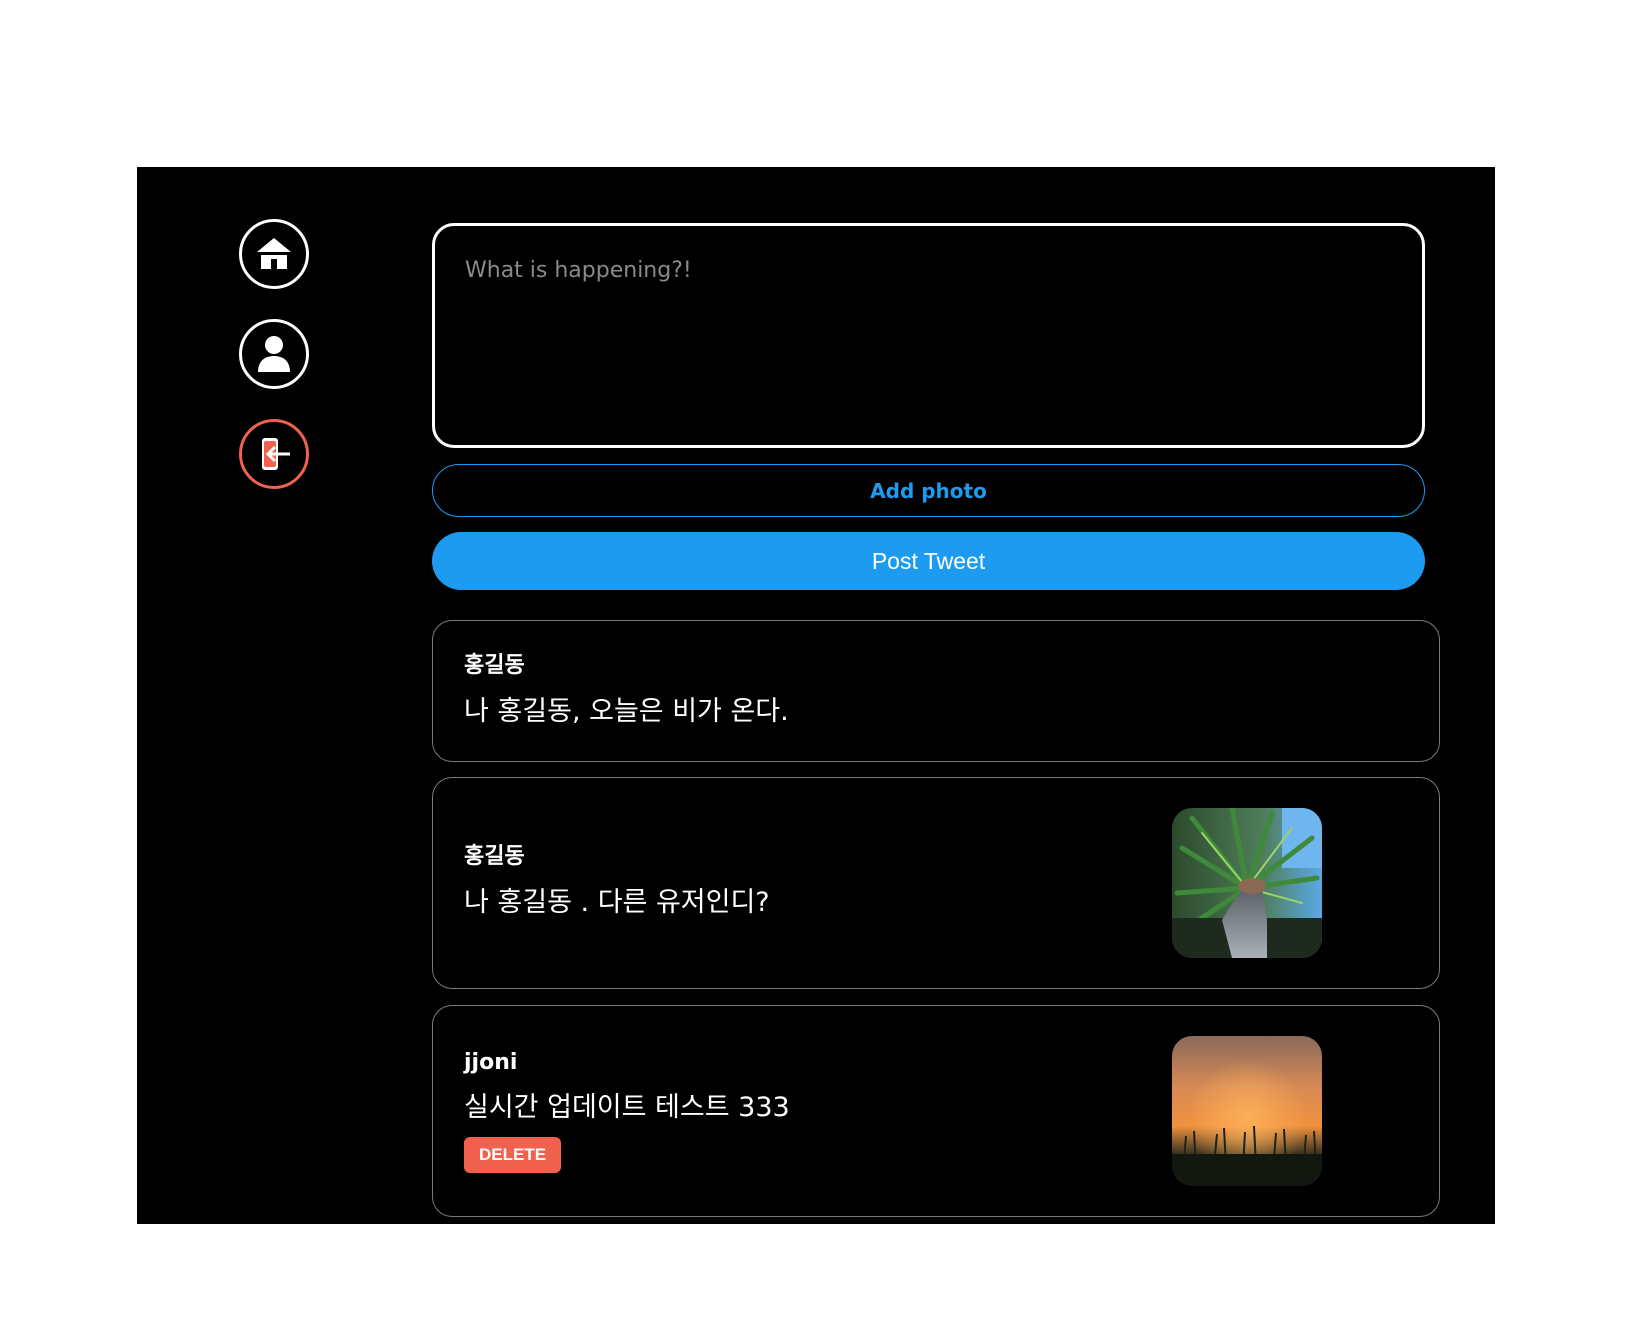 The image size is (1642, 1337). What do you see at coordinates (627, 1107) in the screenshot?
I see `tweet-text: 실시간 업데이트 테스트 333` at bounding box center [627, 1107].